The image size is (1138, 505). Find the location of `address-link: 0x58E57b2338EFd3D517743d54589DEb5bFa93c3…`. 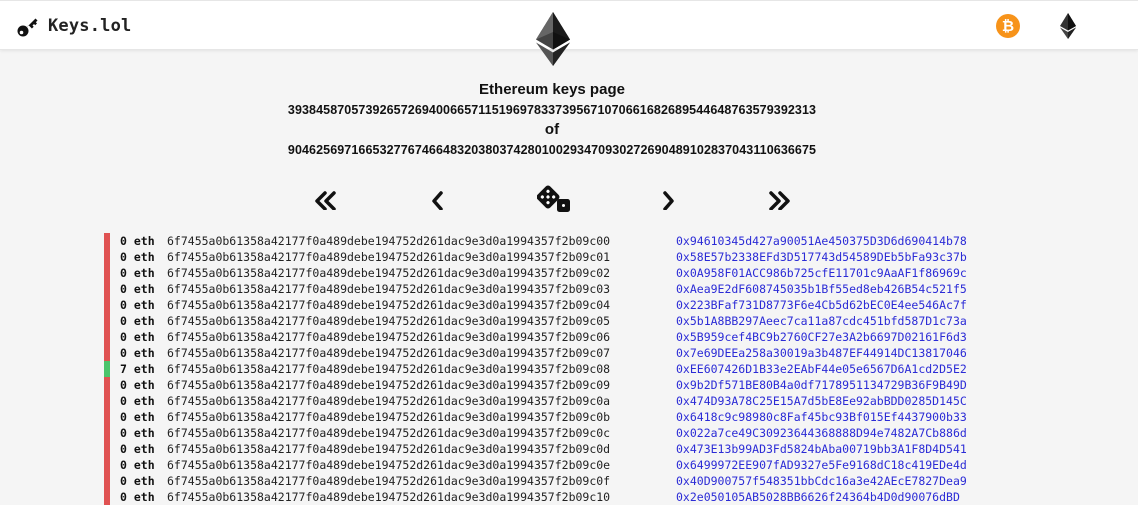

address-link: 0x58E57b2338EFd3D517743d54589DEb5bFa93c3… is located at coordinates (821, 257).